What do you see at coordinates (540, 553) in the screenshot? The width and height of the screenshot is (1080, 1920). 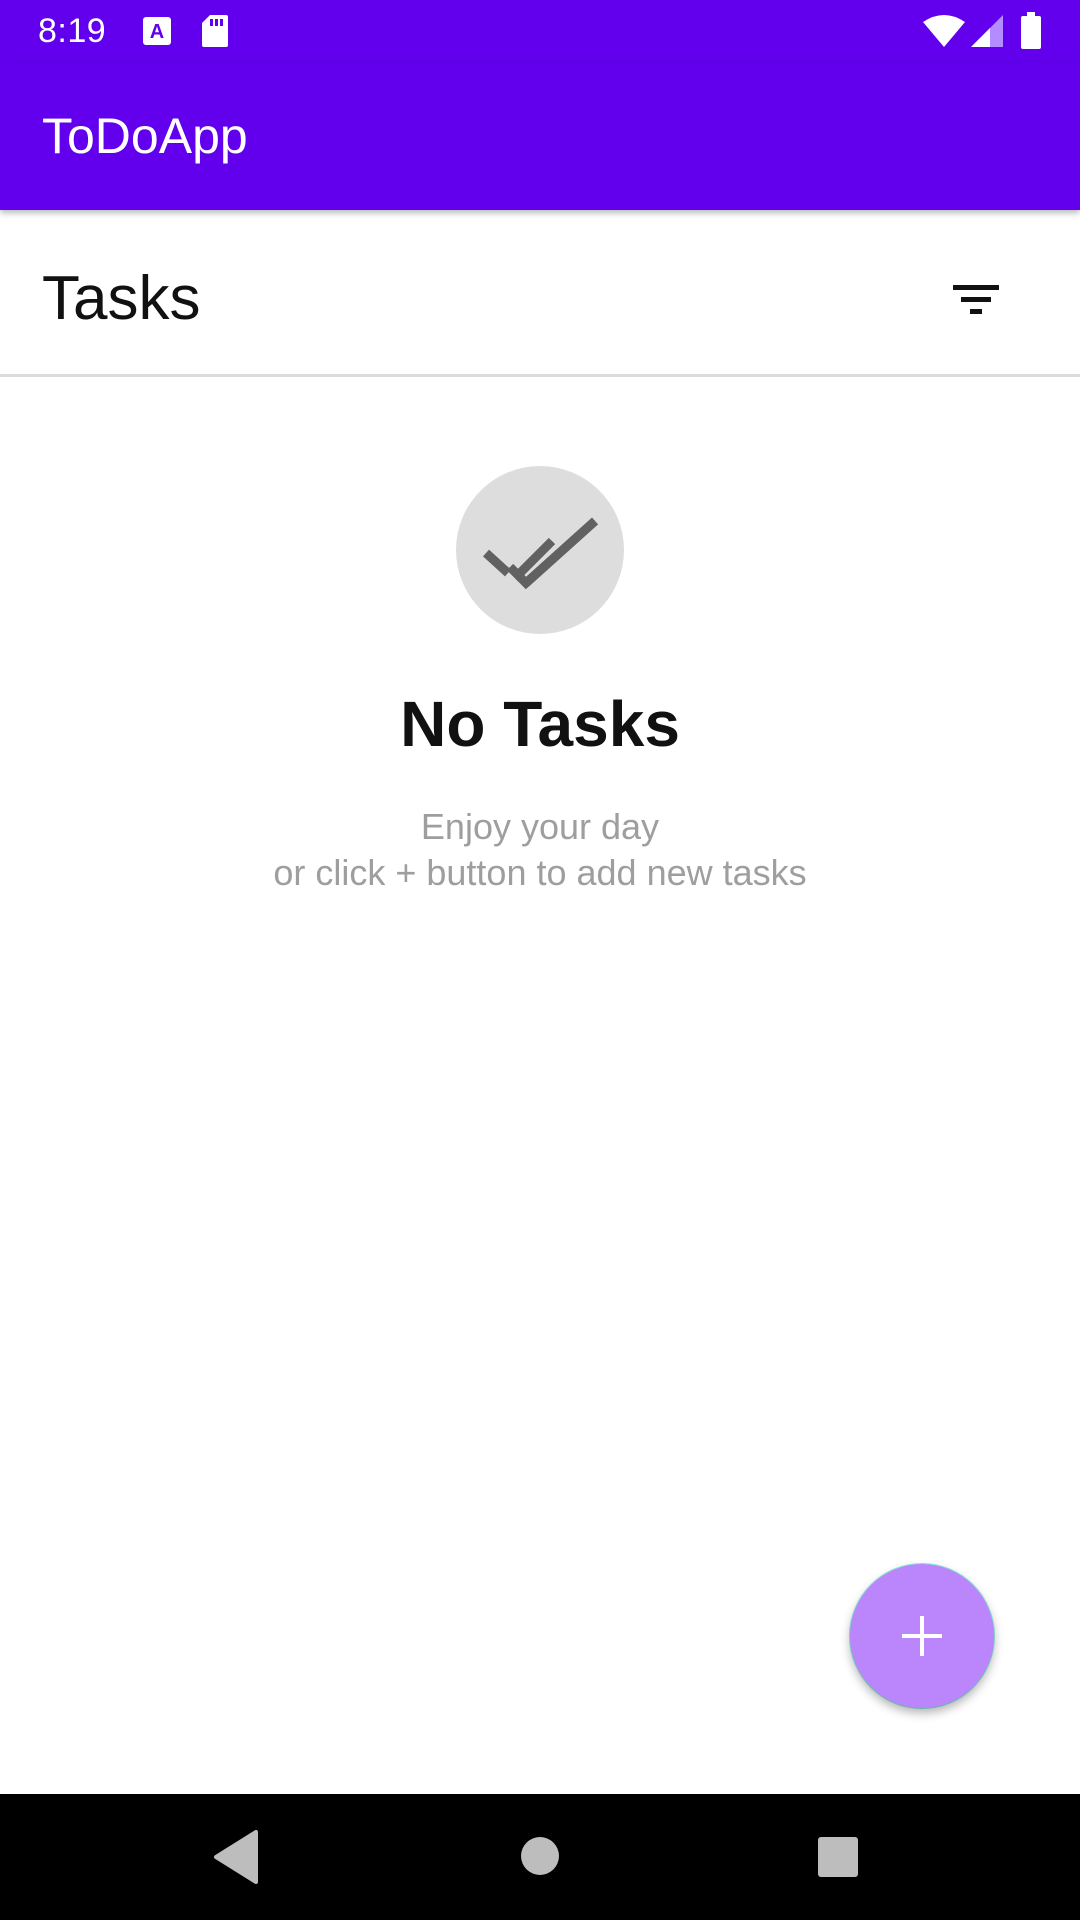 I see `done-all-icon` at bounding box center [540, 553].